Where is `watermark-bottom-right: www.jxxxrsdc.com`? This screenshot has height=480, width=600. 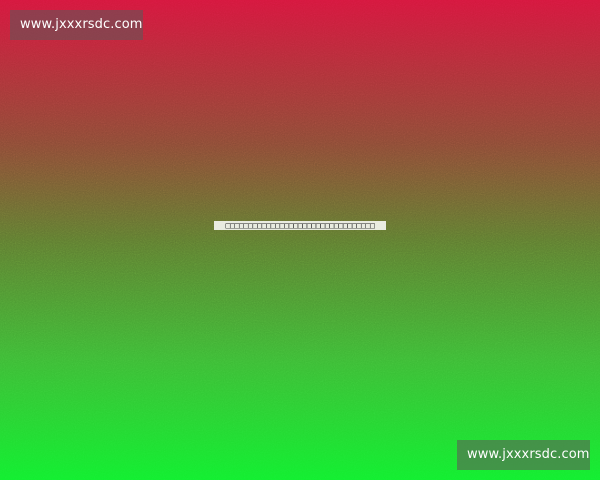 watermark-bottom-right: www.jxxxrsdc.com is located at coordinates (523, 455).